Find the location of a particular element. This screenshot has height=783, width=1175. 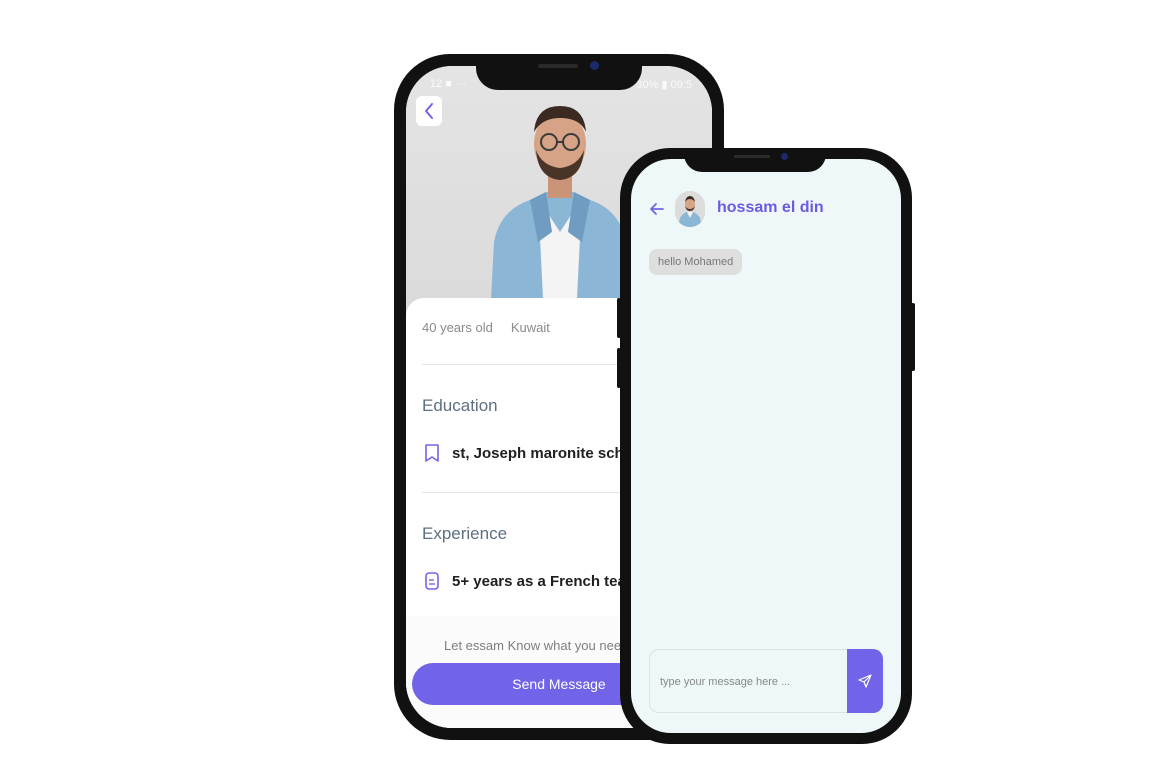

paper-plane-icon is located at coordinates (865, 681).